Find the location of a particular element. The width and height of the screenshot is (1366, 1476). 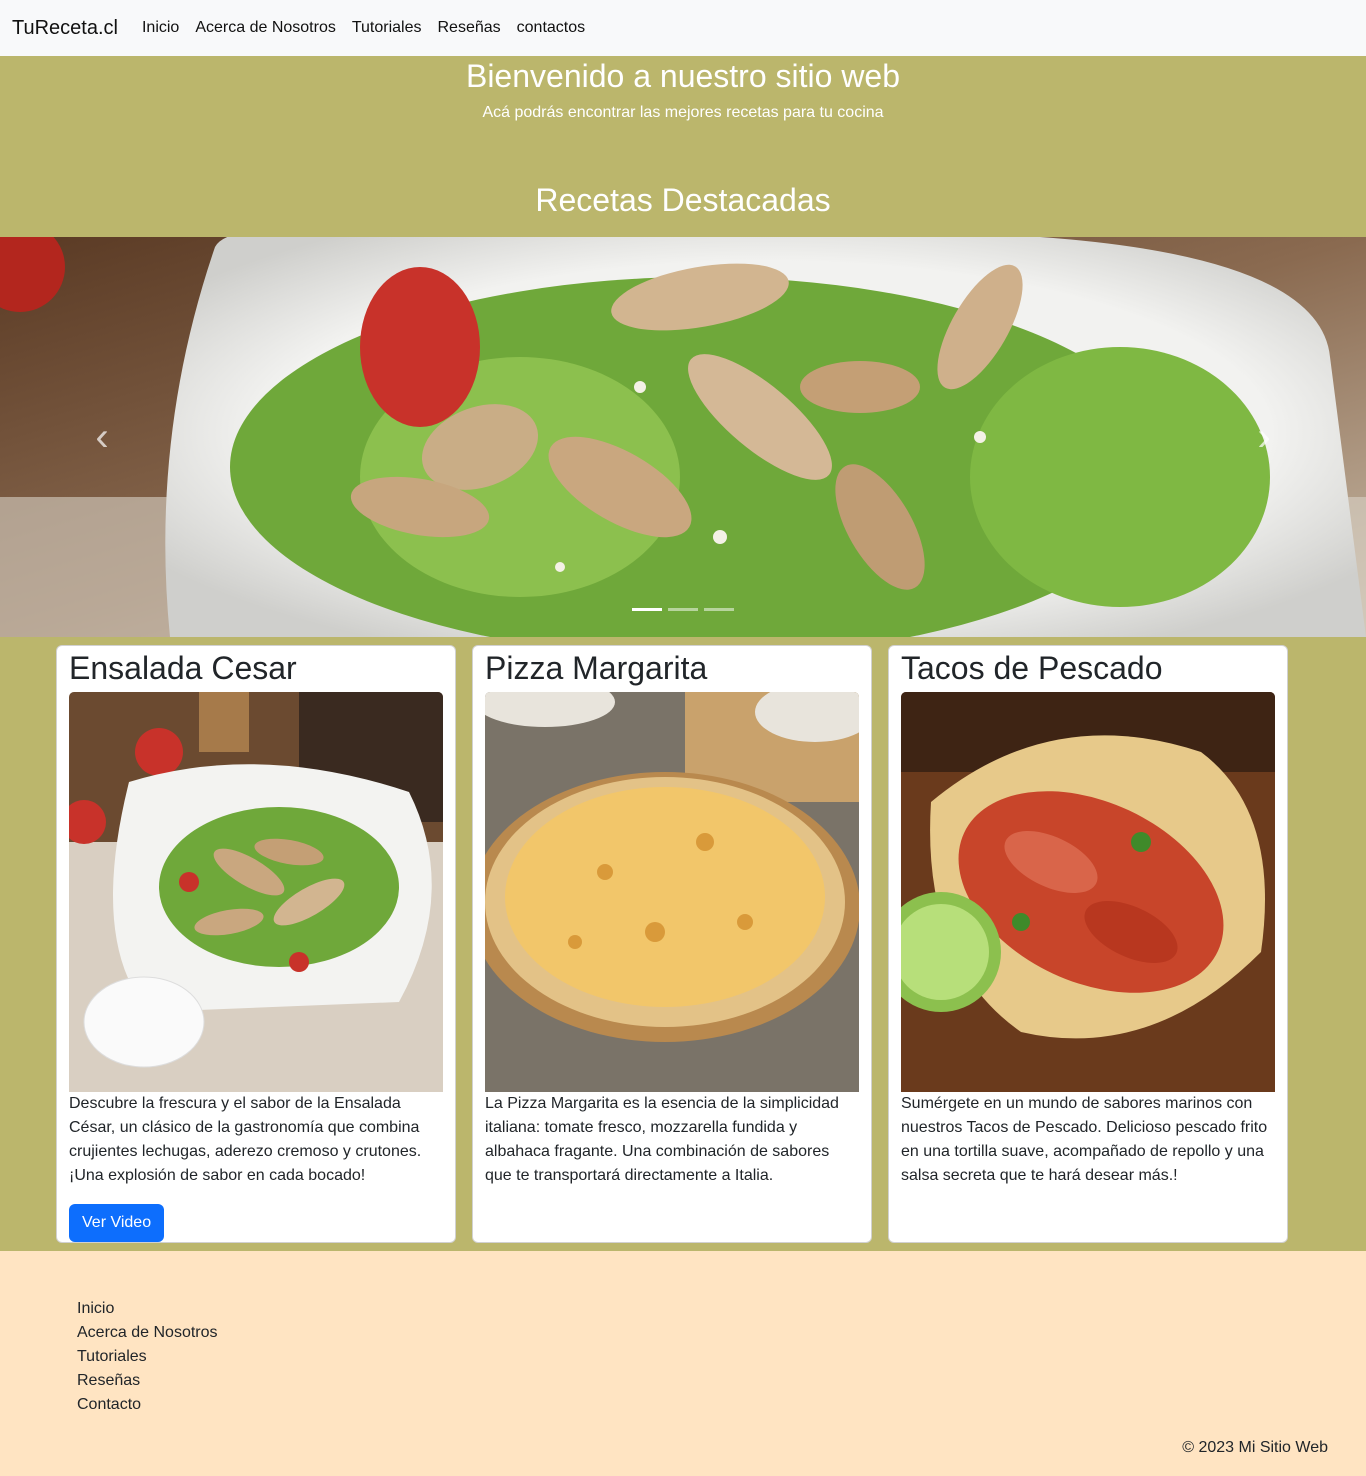

nav-link-inicio: Inicio is located at coordinates (160, 28).